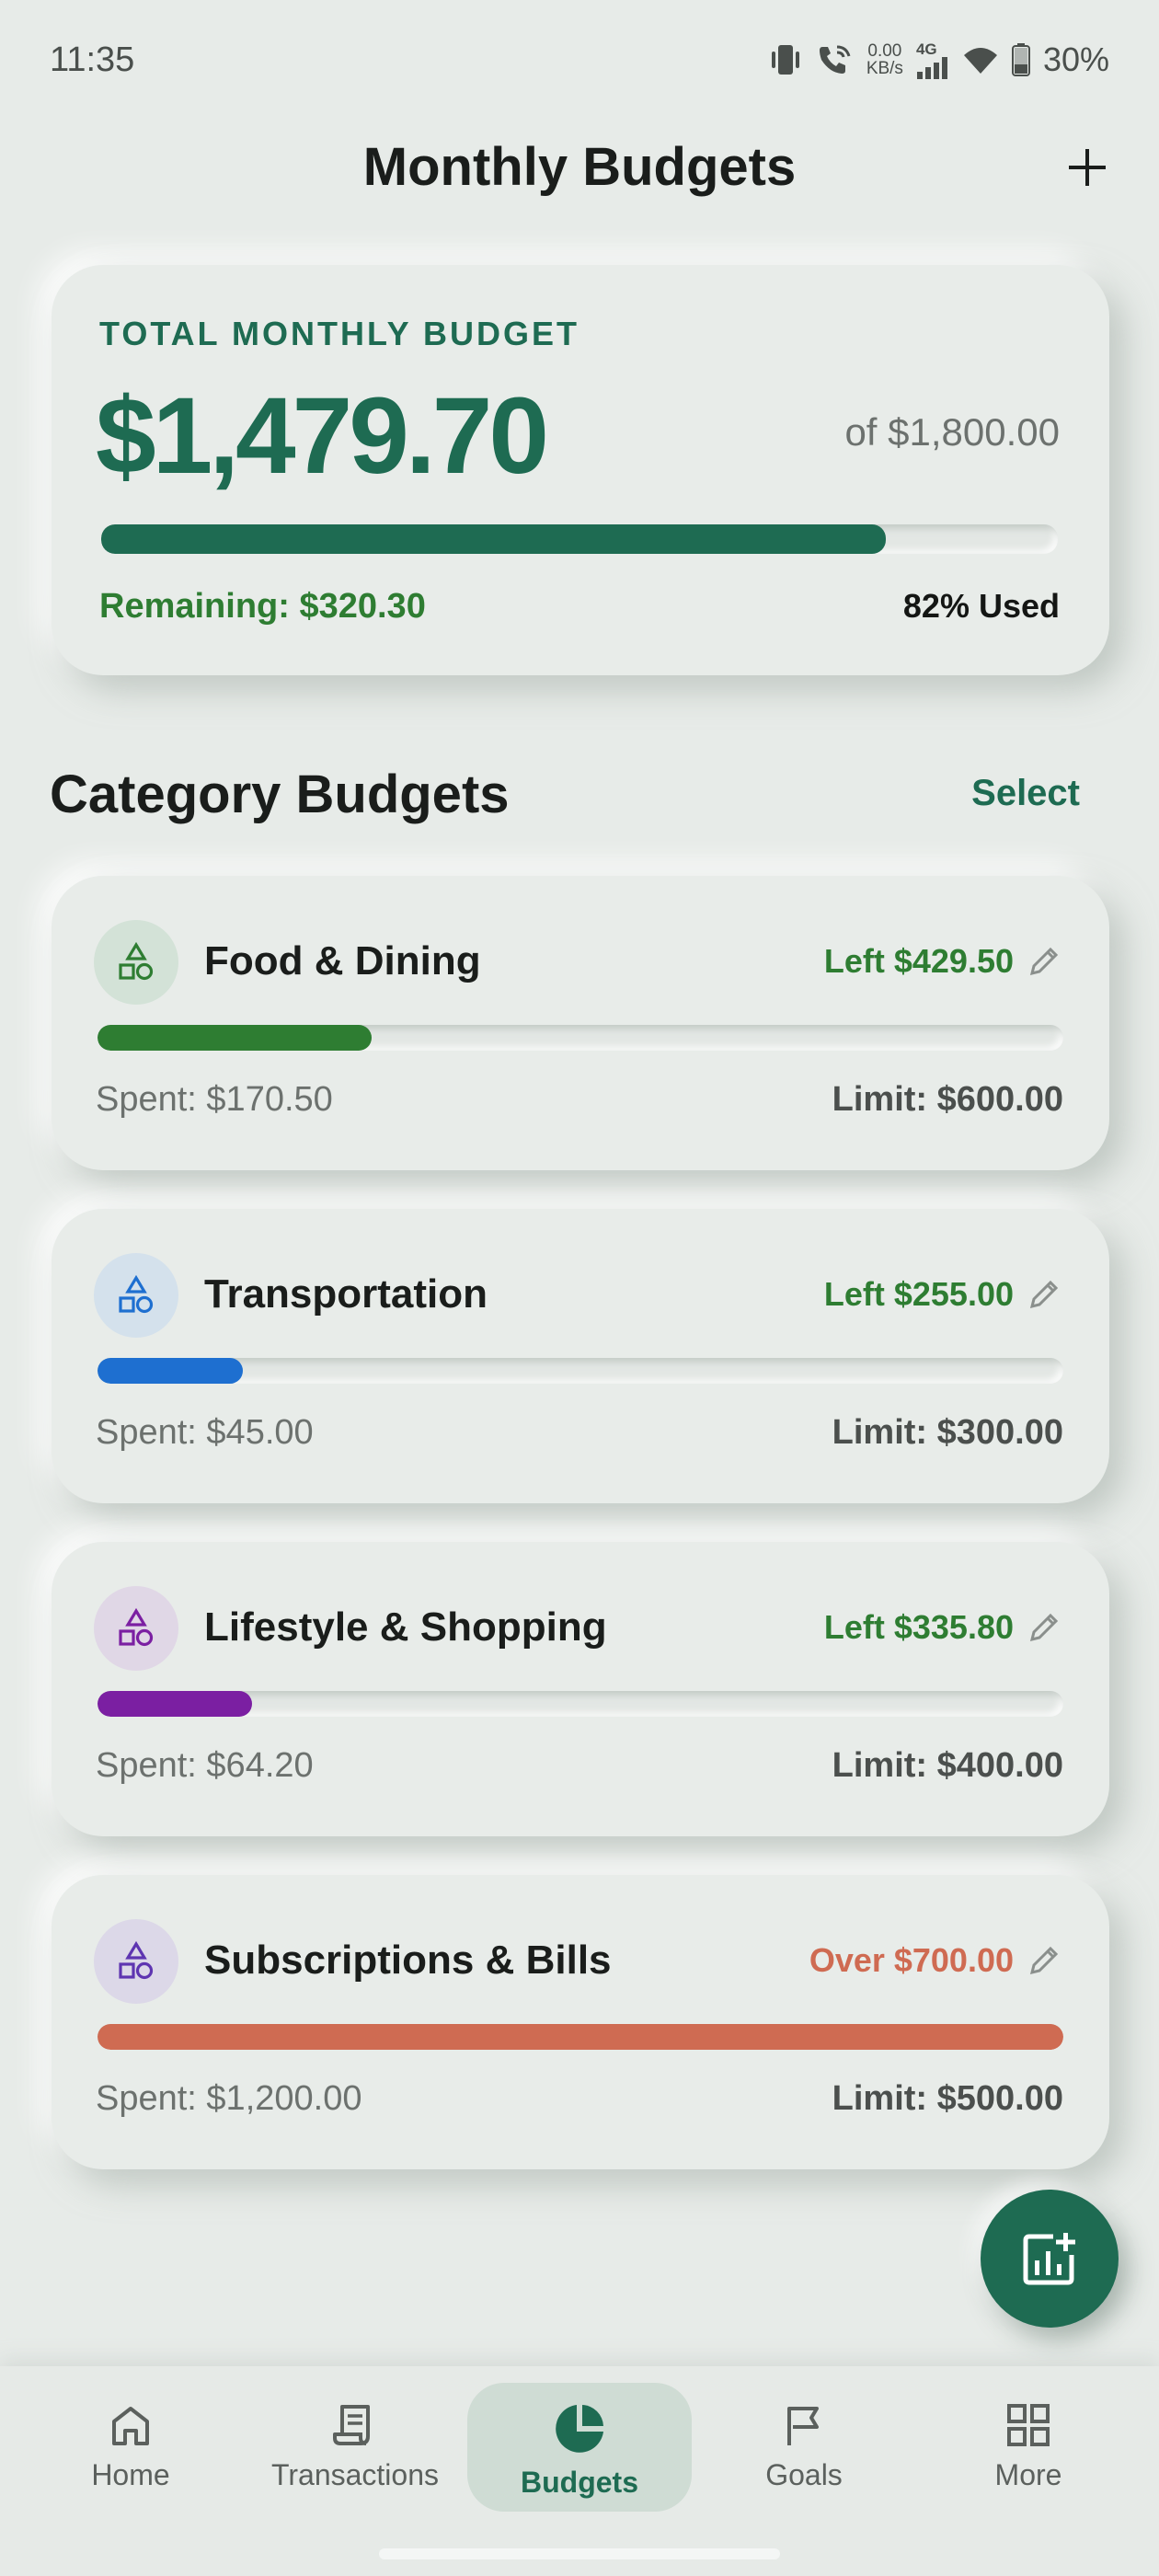  I want to click on category-limit: Limit: $500.00, so click(947, 2098).